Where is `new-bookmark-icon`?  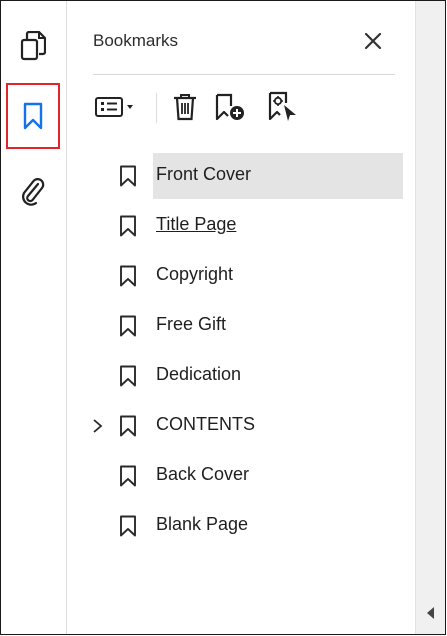
new-bookmark-icon is located at coordinates (229, 107).